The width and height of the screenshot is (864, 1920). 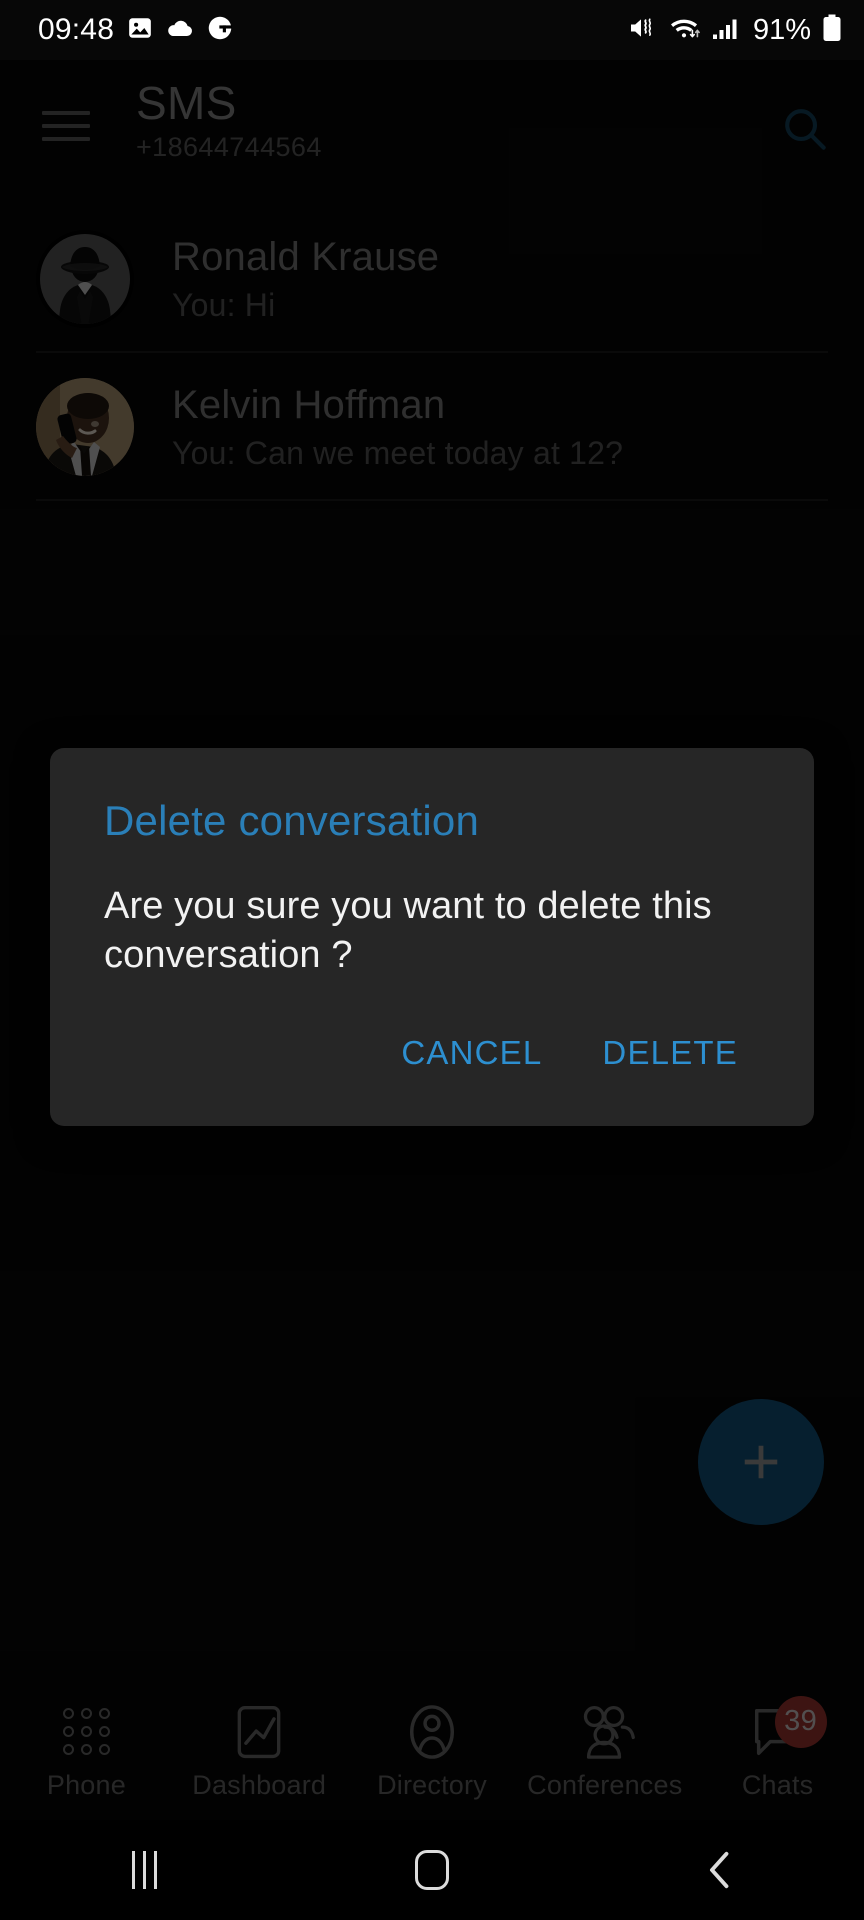 What do you see at coordinates (781, 29) in the screenshot?
I see `battery-percent-label: 91%` at bounding box center [781, 29].